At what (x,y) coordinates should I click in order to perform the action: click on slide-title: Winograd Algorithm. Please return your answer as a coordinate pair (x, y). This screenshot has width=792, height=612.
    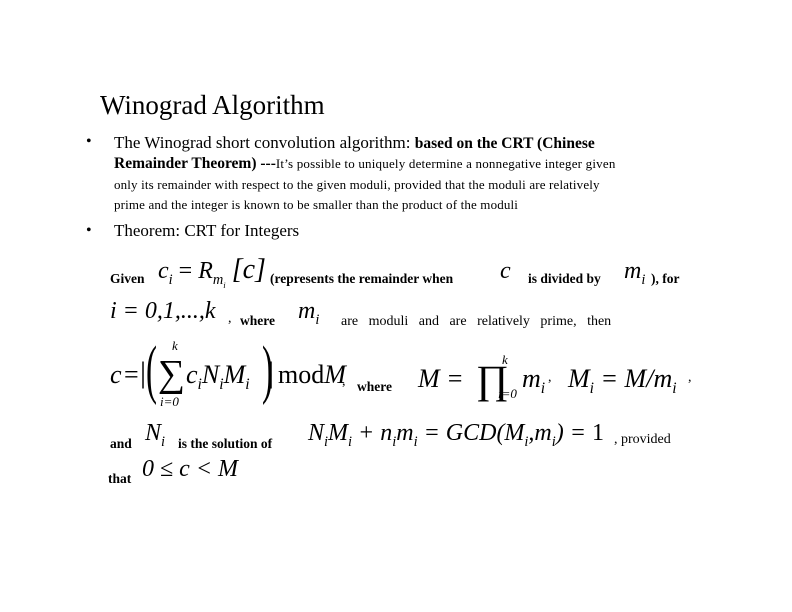
    Looking at the image, I should click on (212, 105).